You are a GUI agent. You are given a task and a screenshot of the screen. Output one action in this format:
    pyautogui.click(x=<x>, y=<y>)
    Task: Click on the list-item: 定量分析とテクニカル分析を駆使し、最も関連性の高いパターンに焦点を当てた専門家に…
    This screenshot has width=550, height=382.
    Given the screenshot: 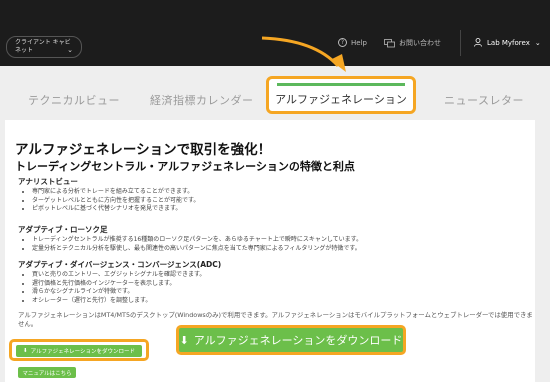 What is the action you would take?
    pyautogui.click(x=197, y=249)
    